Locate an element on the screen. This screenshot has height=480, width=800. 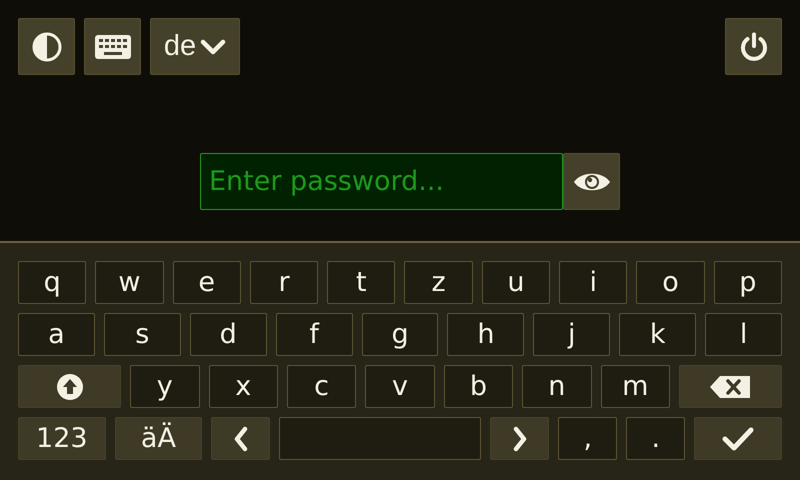
chevron-down-icon is located at coordinates (213, 47).